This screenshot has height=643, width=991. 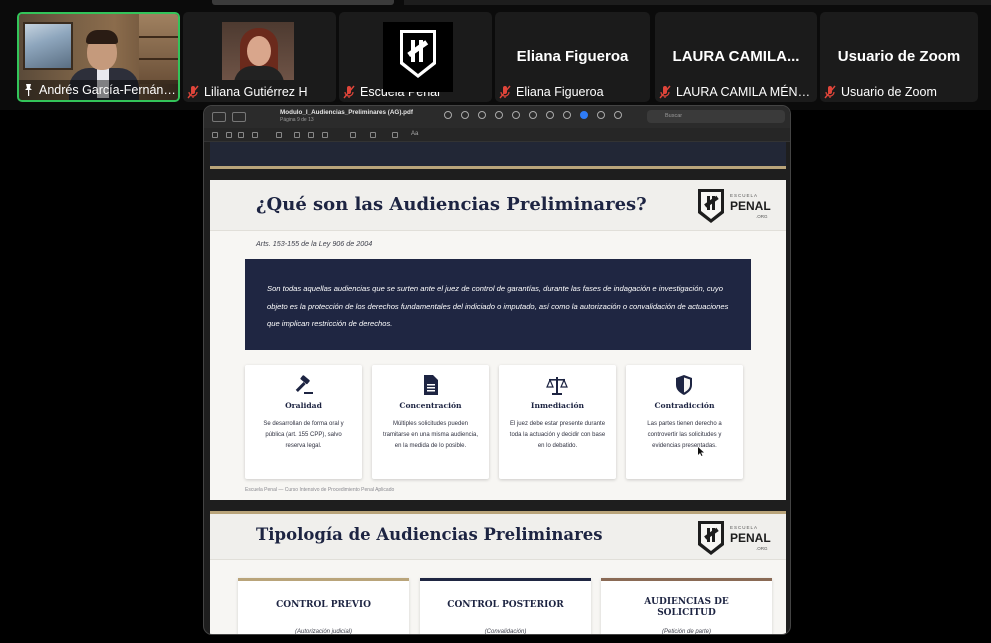 What do you see at coordinates (418, 57) in the screenshot?
I see `escuela-penal-logo` at bounding box center [418, 57].